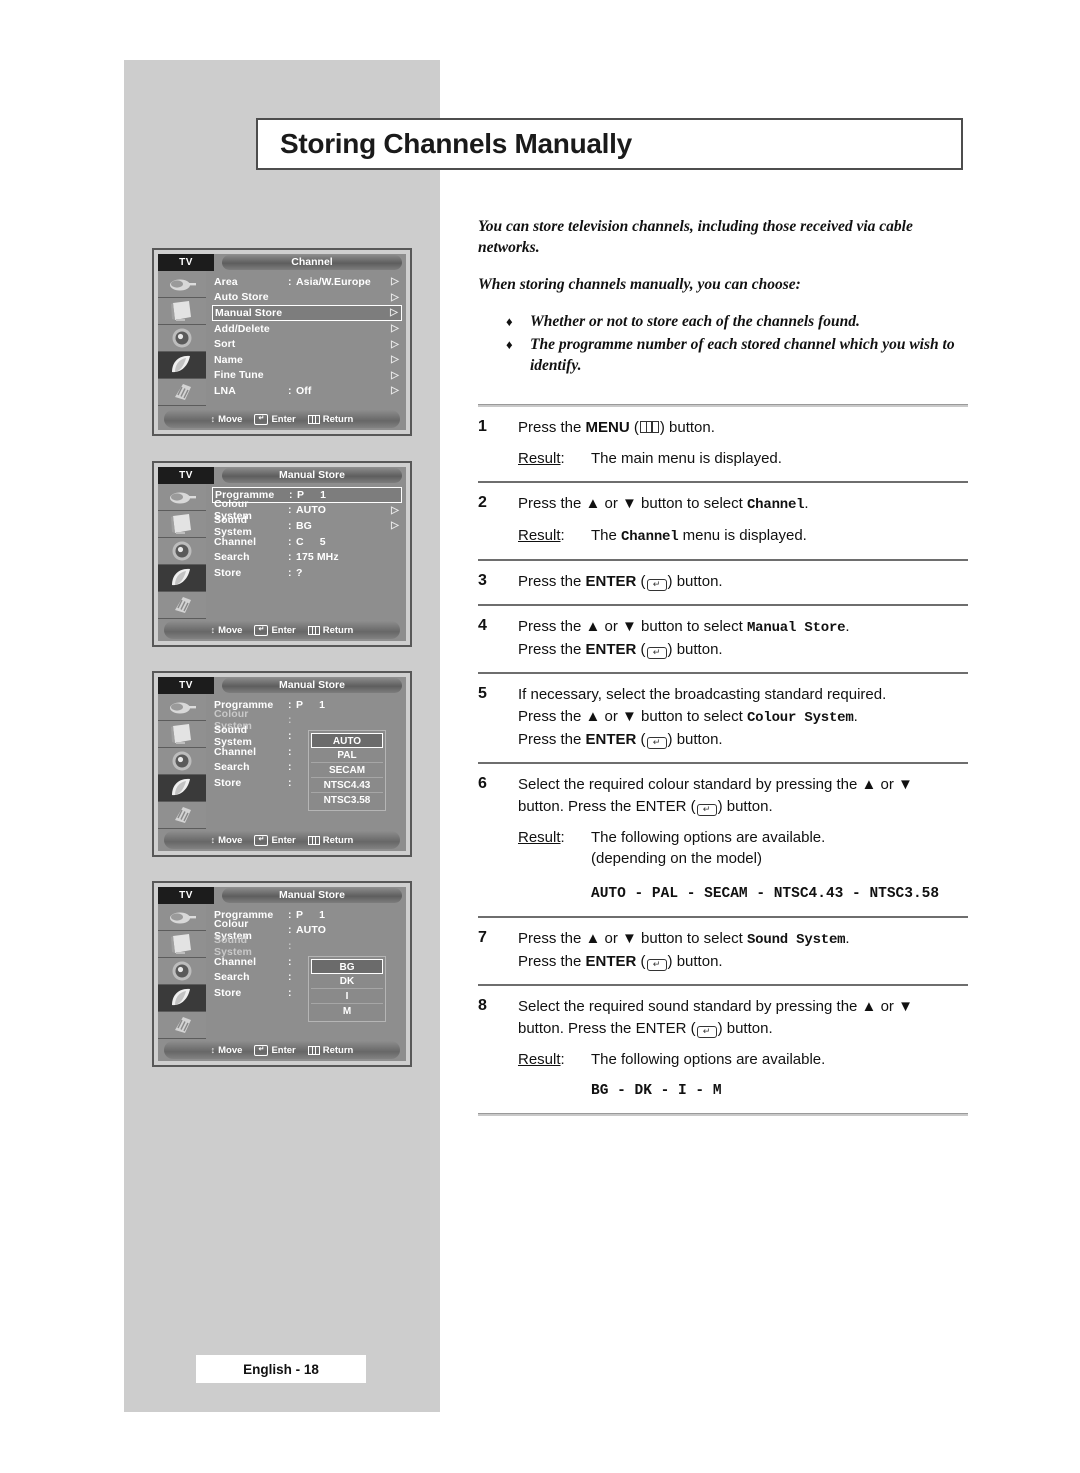 Image resolution: width=1080 pixels, height=1473 pixels. Describe the element at coordinates (686, 458) in the screenshot. I see `result-text: The main menu is displayed.` at that location.